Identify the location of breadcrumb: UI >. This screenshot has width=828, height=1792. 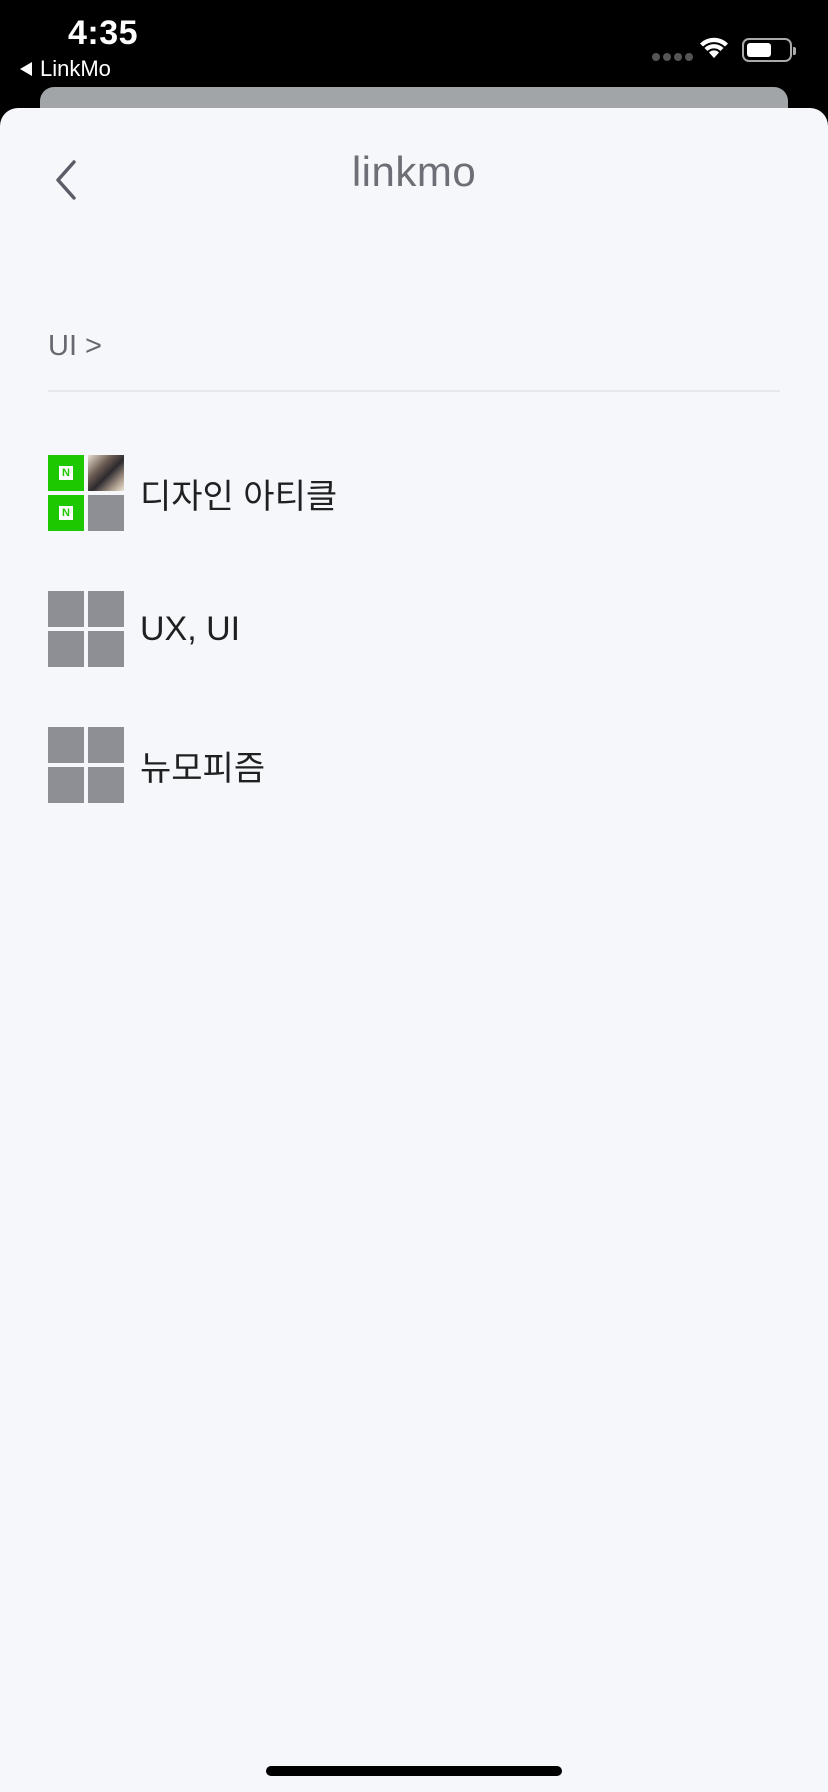
(75, 346).